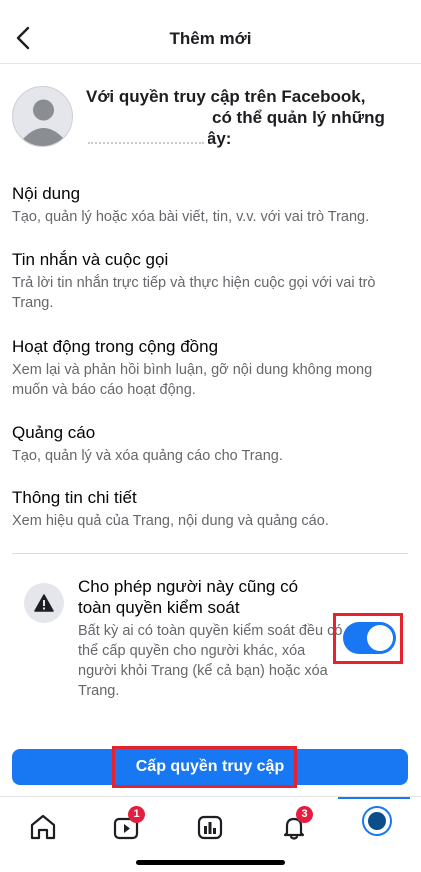 The width and height of the screenshot is (421, 872). Describe the element at coordinates (136, 814) in the screenshot. I see `video-badge: 1` at that location.